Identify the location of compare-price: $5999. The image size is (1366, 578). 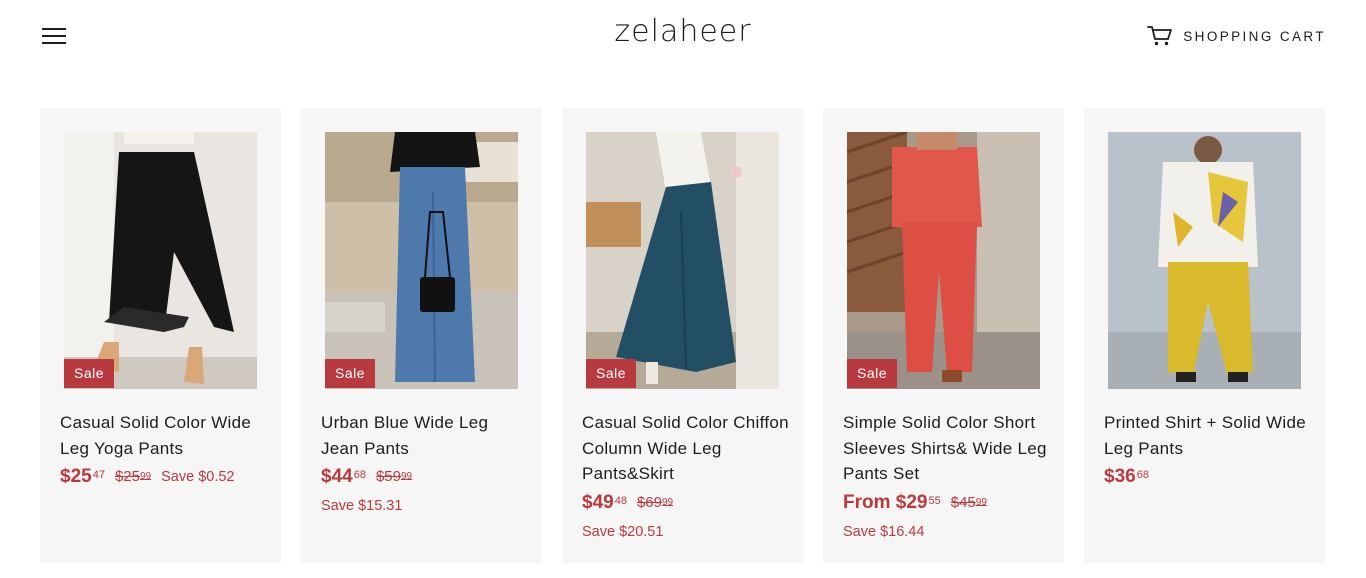
(394, 476).